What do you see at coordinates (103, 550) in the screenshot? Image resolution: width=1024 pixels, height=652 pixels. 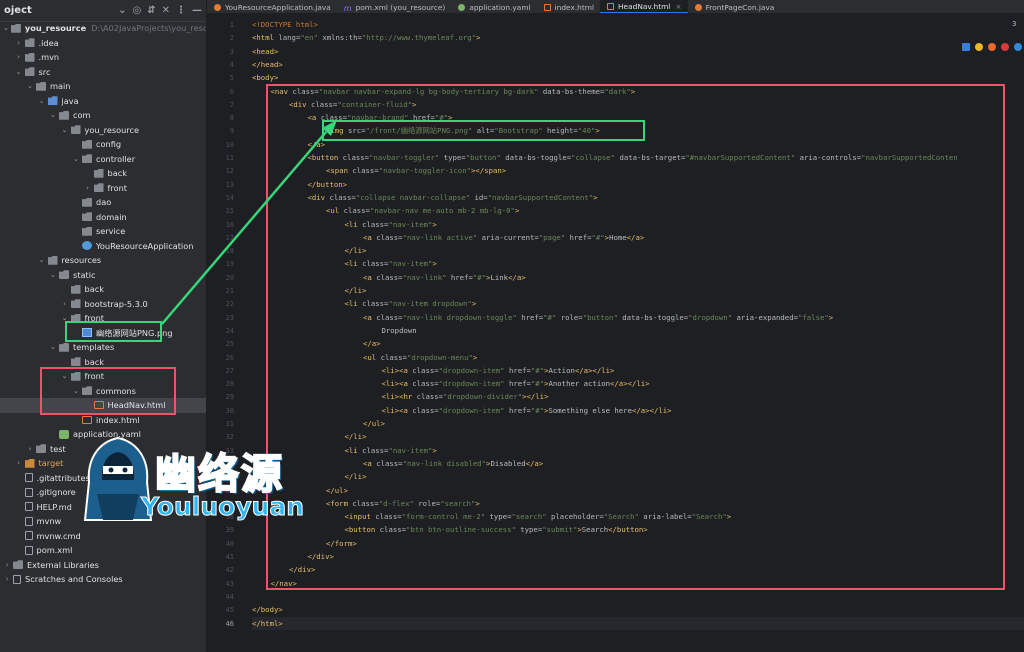 I see `tree-item: pom.xml` at bounding box center [103, 550].